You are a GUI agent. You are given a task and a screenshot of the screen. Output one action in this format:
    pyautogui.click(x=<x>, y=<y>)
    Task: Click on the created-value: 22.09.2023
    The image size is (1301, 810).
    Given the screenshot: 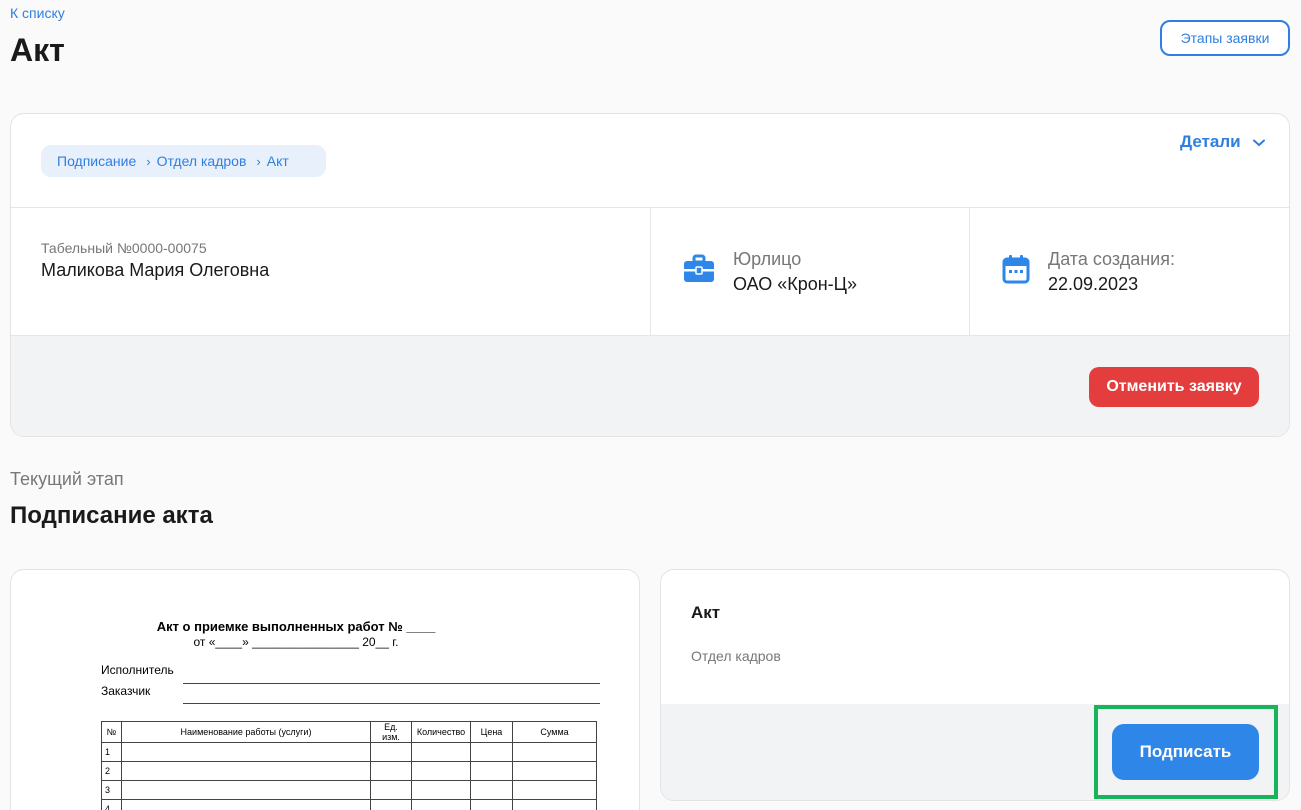 What is the action you would take?
    pyautogui.click(x=1093, y=283)
    